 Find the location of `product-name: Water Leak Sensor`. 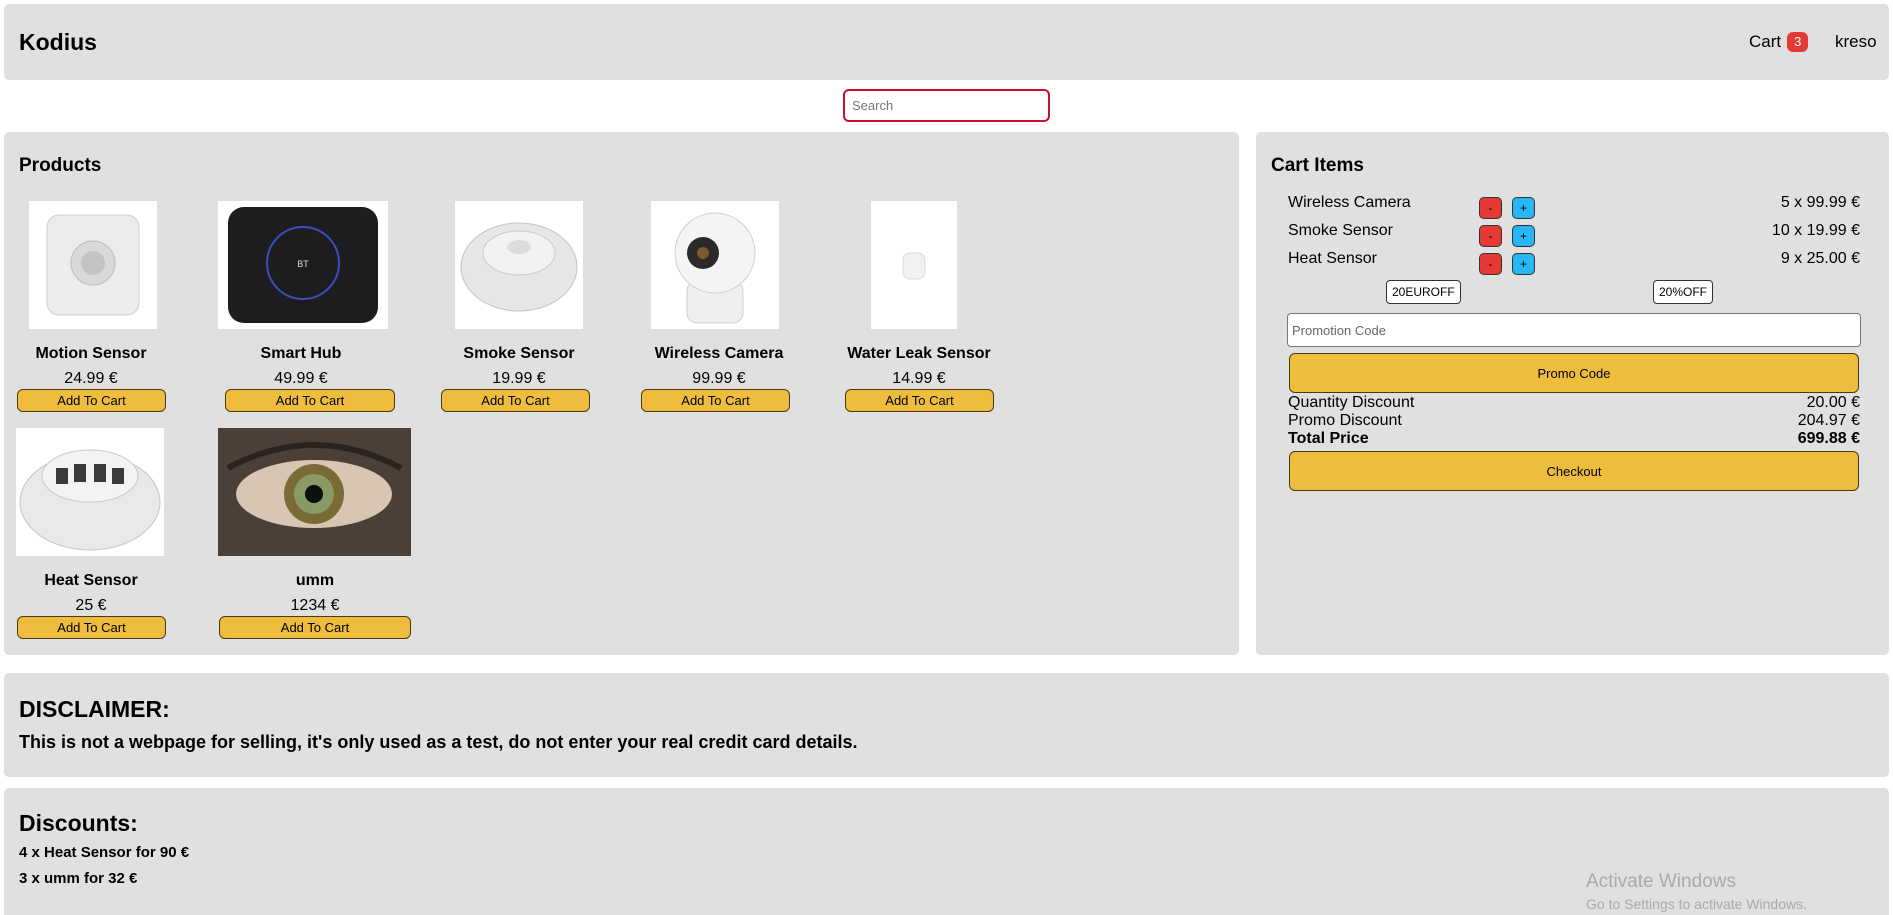

product-name: Water Leak Sensor is located at coordinates (919, 353).